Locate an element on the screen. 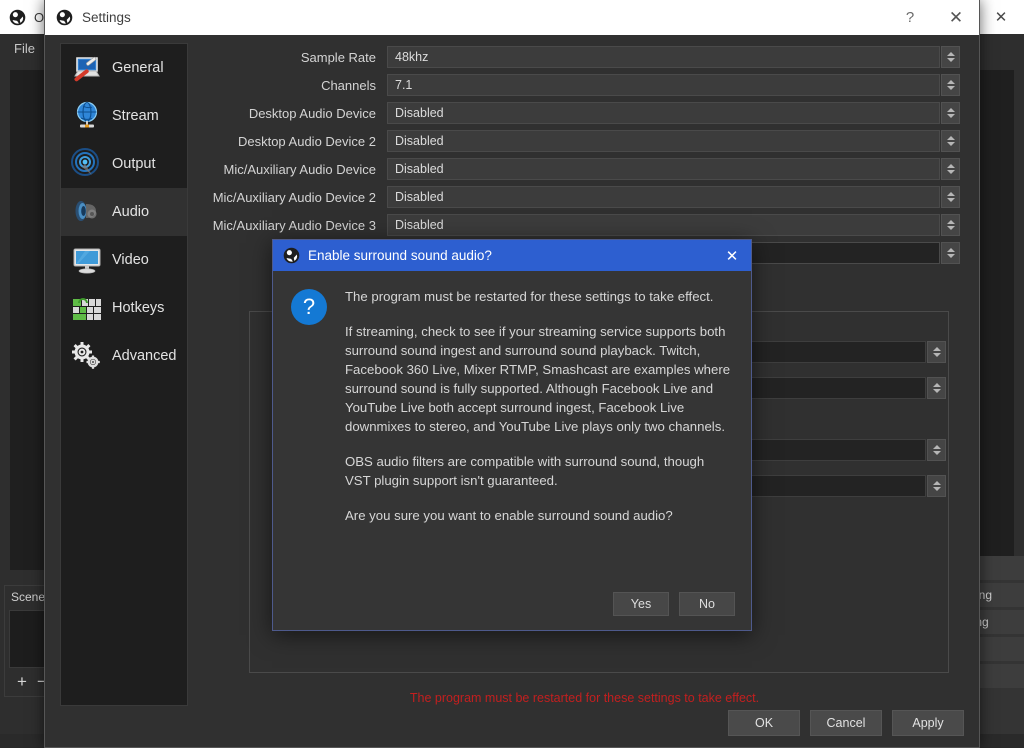 The image size is (1024, 748). hotkeys-icon is located at coordinates (87, 308).